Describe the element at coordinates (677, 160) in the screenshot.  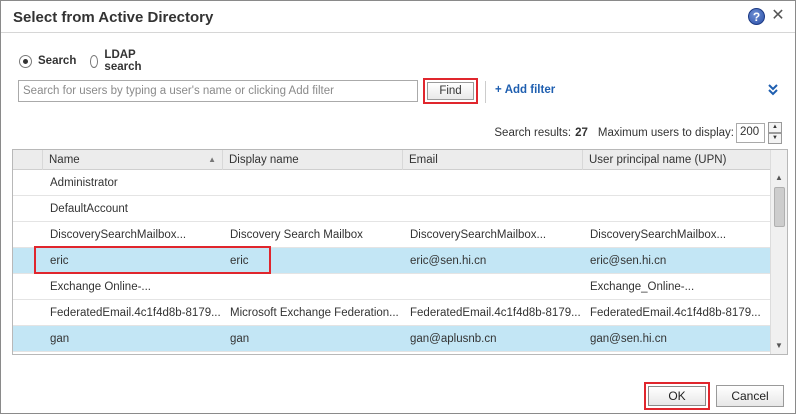
I see `column-header-upn: User principal name (UPN)` at that location.